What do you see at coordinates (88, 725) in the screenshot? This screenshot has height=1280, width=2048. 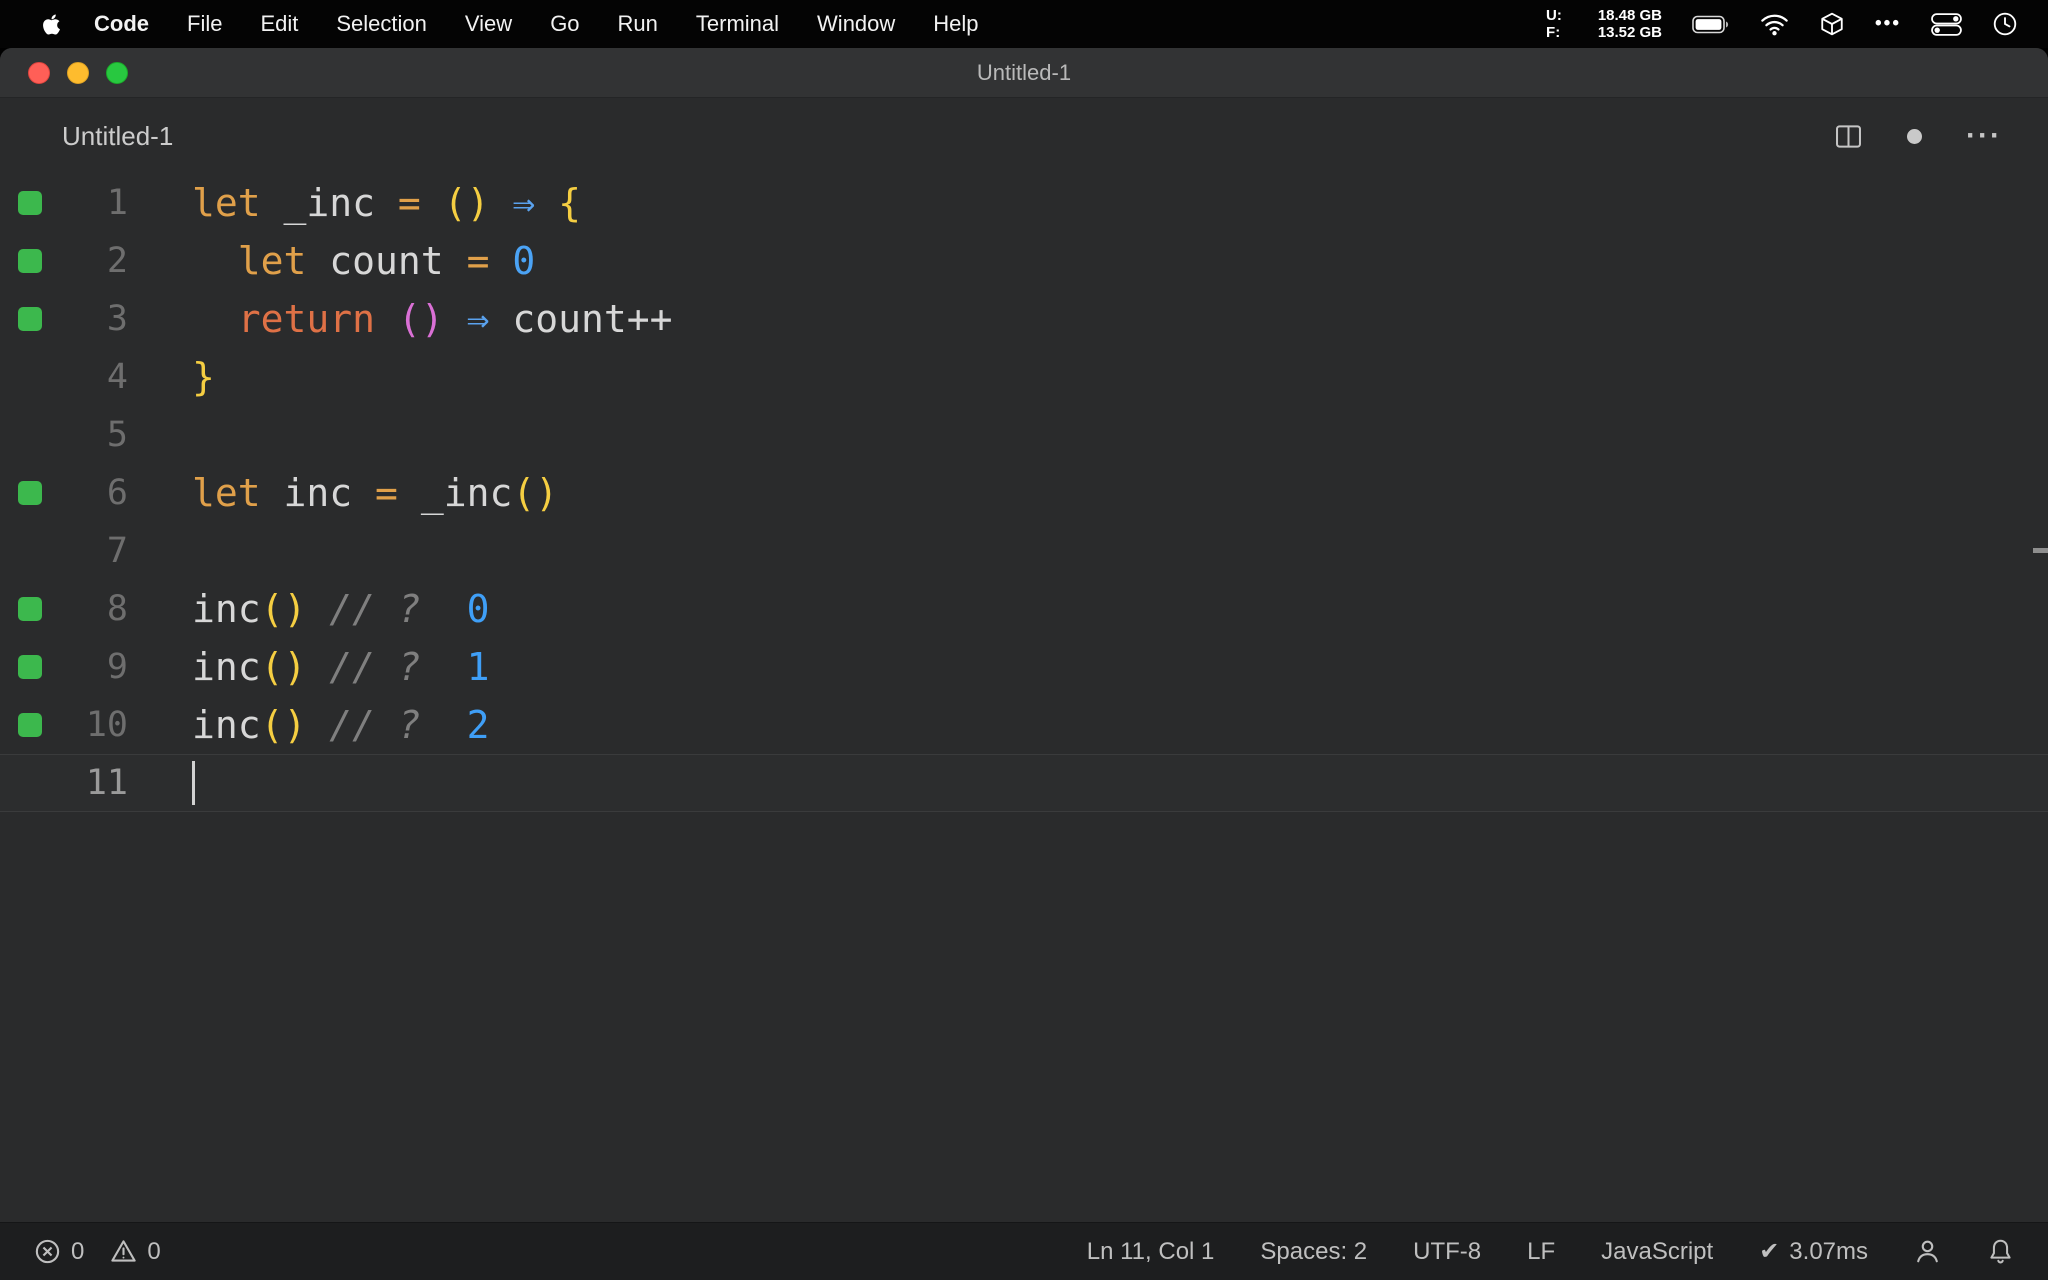 I see `line-number: 10` at bounding box center [88, 725].